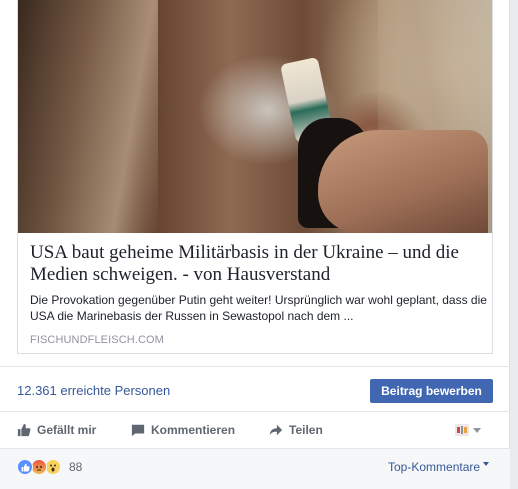  Describe the element at coordinates (97, 340) in the screenshot. I see `preview-domain: FISCHUNDFLEISCH.COM` at that location.